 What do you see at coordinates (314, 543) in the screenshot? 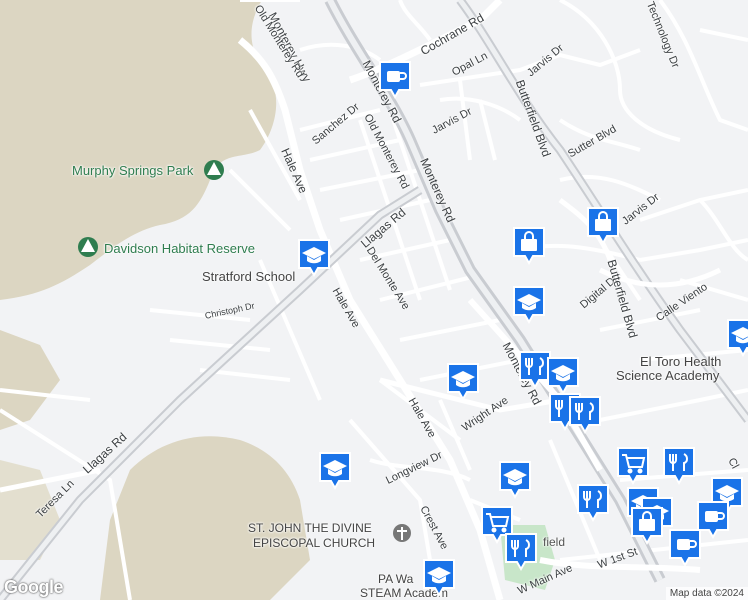
I see `place-label-st-john-line2: EPISCOPAL CHURCH` at bounding box center [314, 543].